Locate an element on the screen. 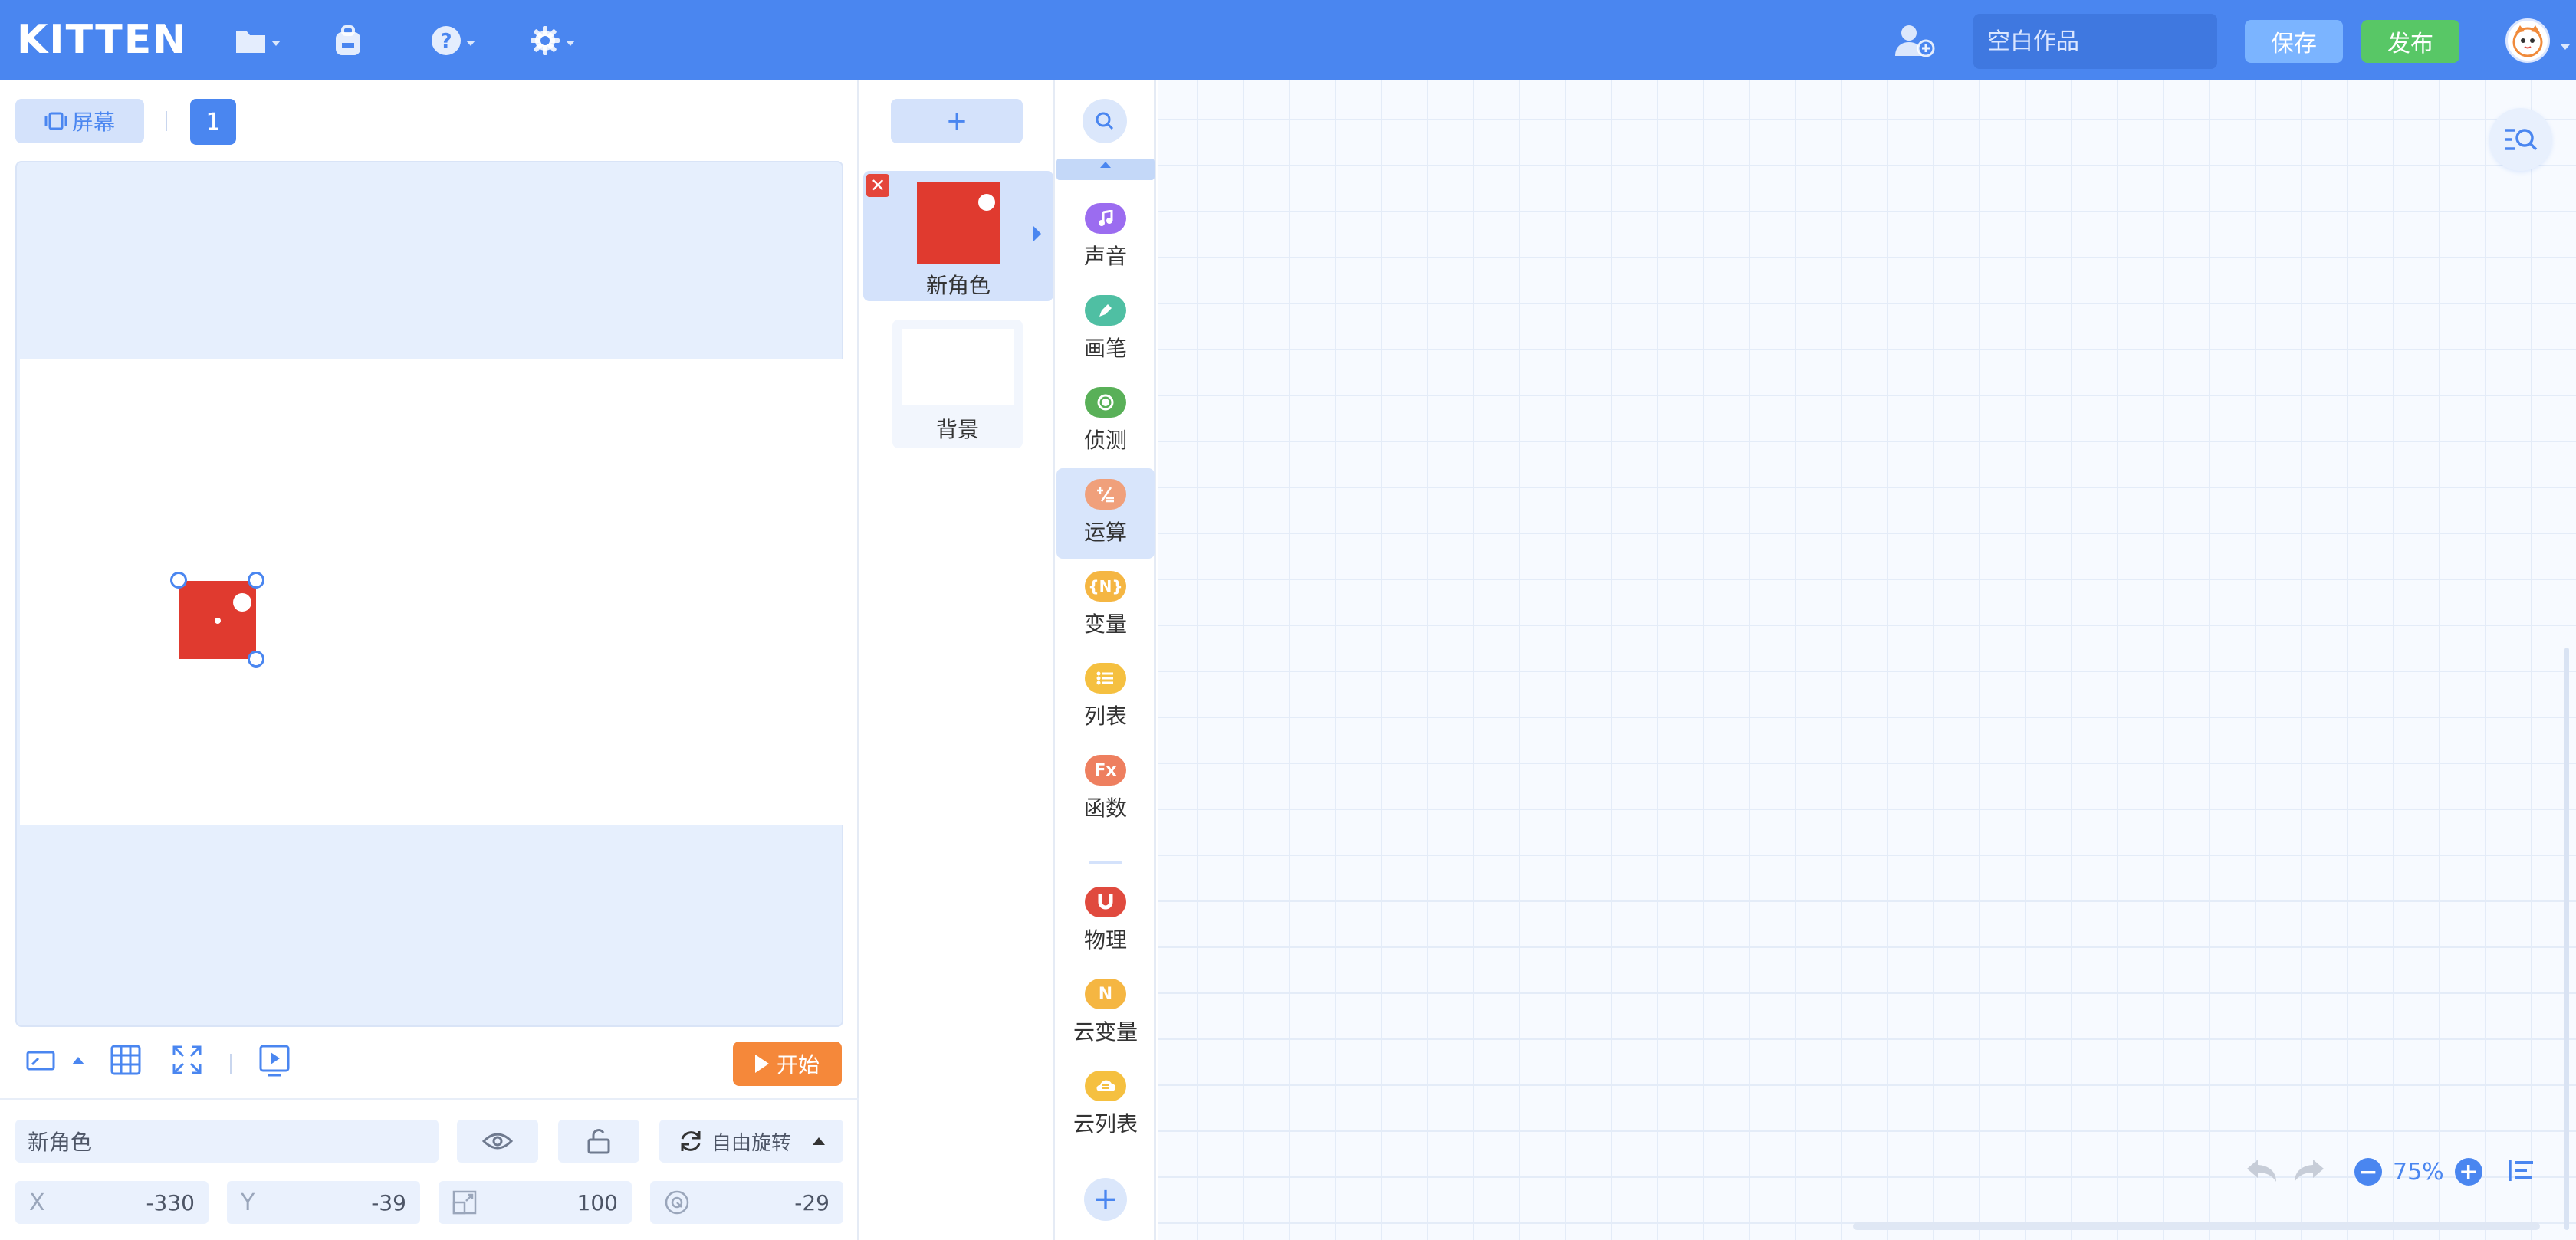  visibility-toggle is located at coordinates (498, 1142).